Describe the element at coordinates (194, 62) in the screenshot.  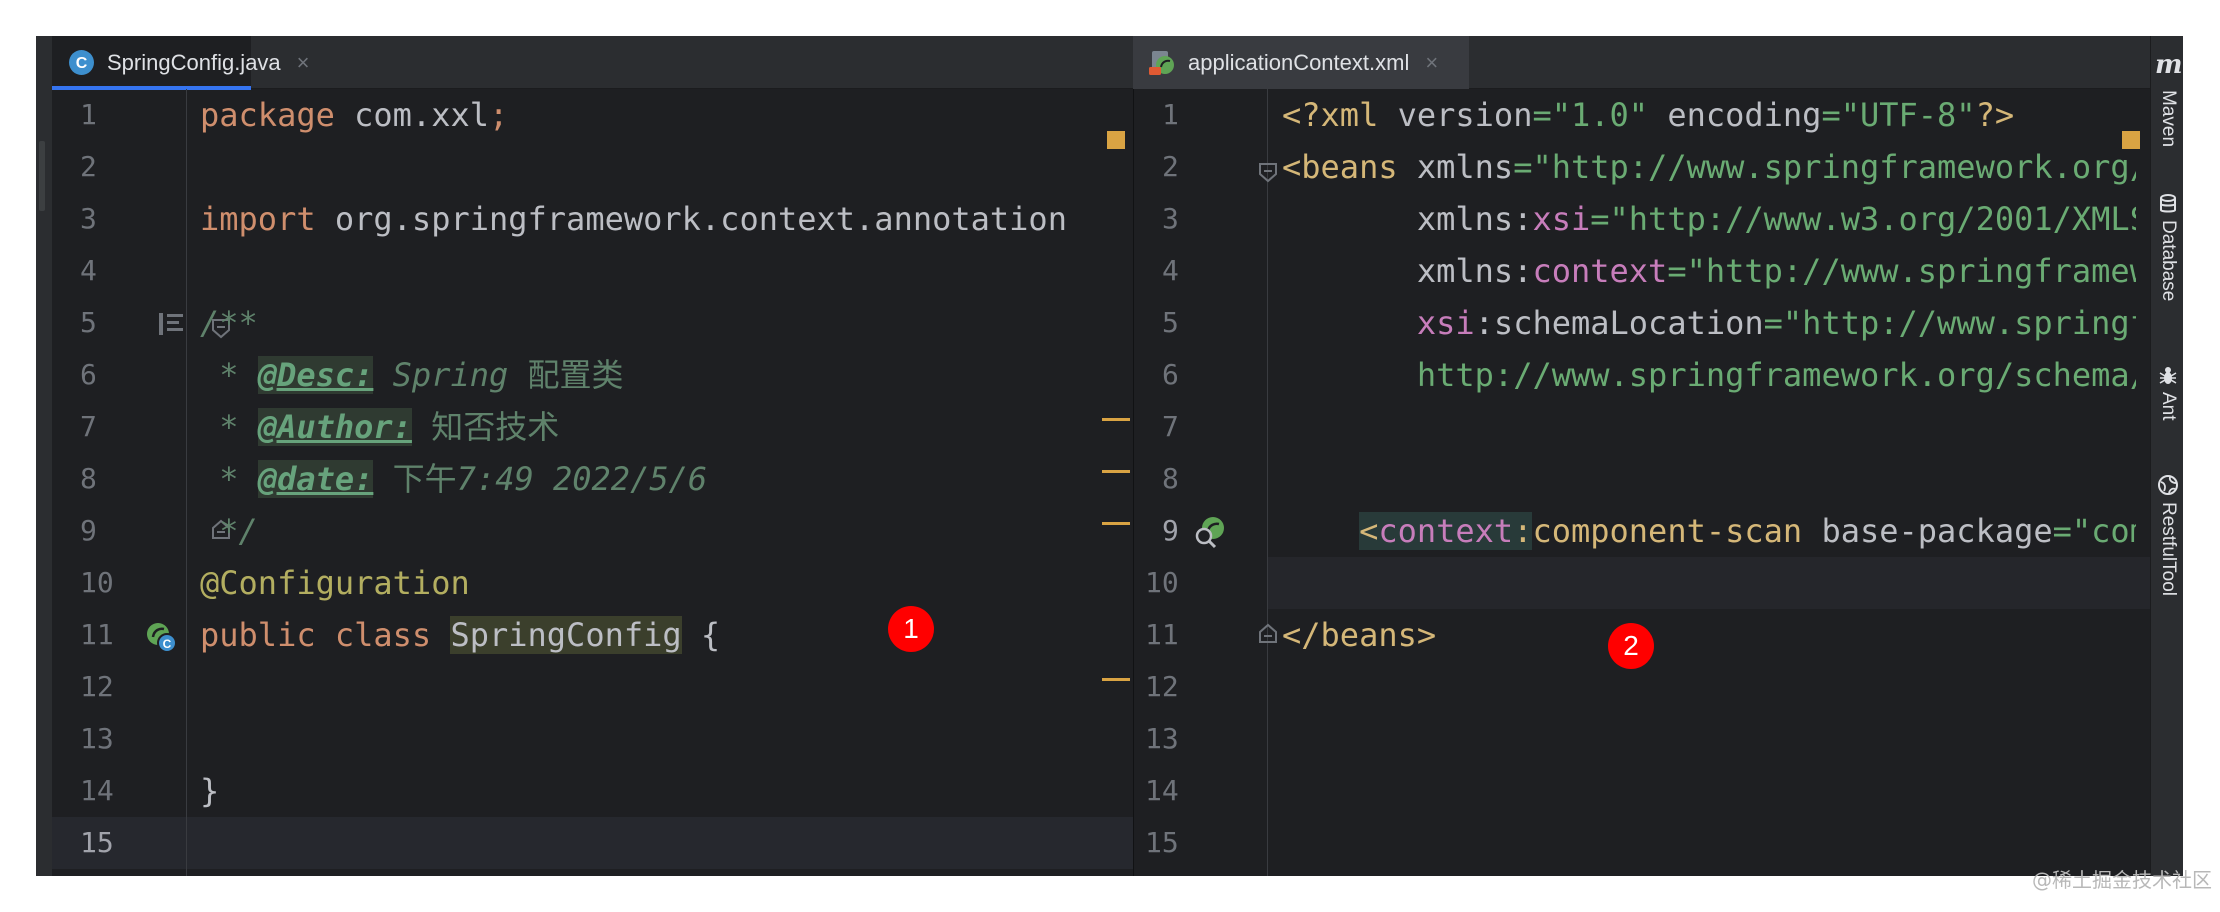
I see `tab-label: SpringConfig.java` at that location.